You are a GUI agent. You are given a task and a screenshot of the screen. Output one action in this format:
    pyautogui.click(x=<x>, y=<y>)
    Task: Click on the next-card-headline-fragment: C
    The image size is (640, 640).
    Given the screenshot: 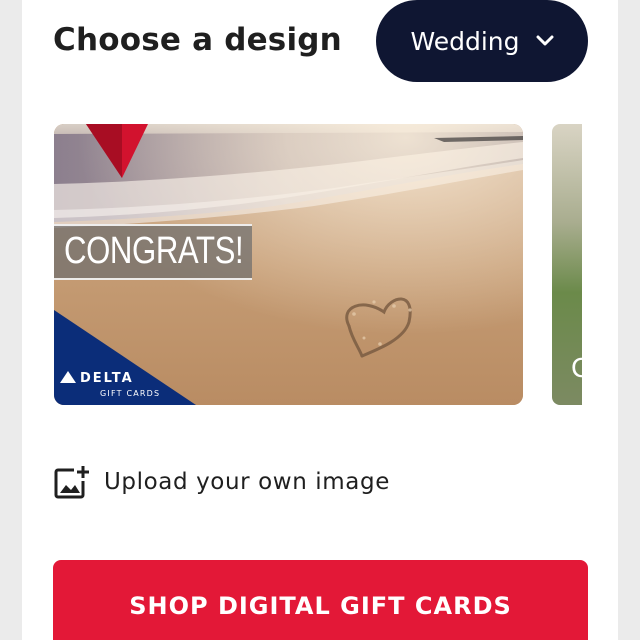 What is the action you would take?
    pyautogui.click(x=576, y=367)
    